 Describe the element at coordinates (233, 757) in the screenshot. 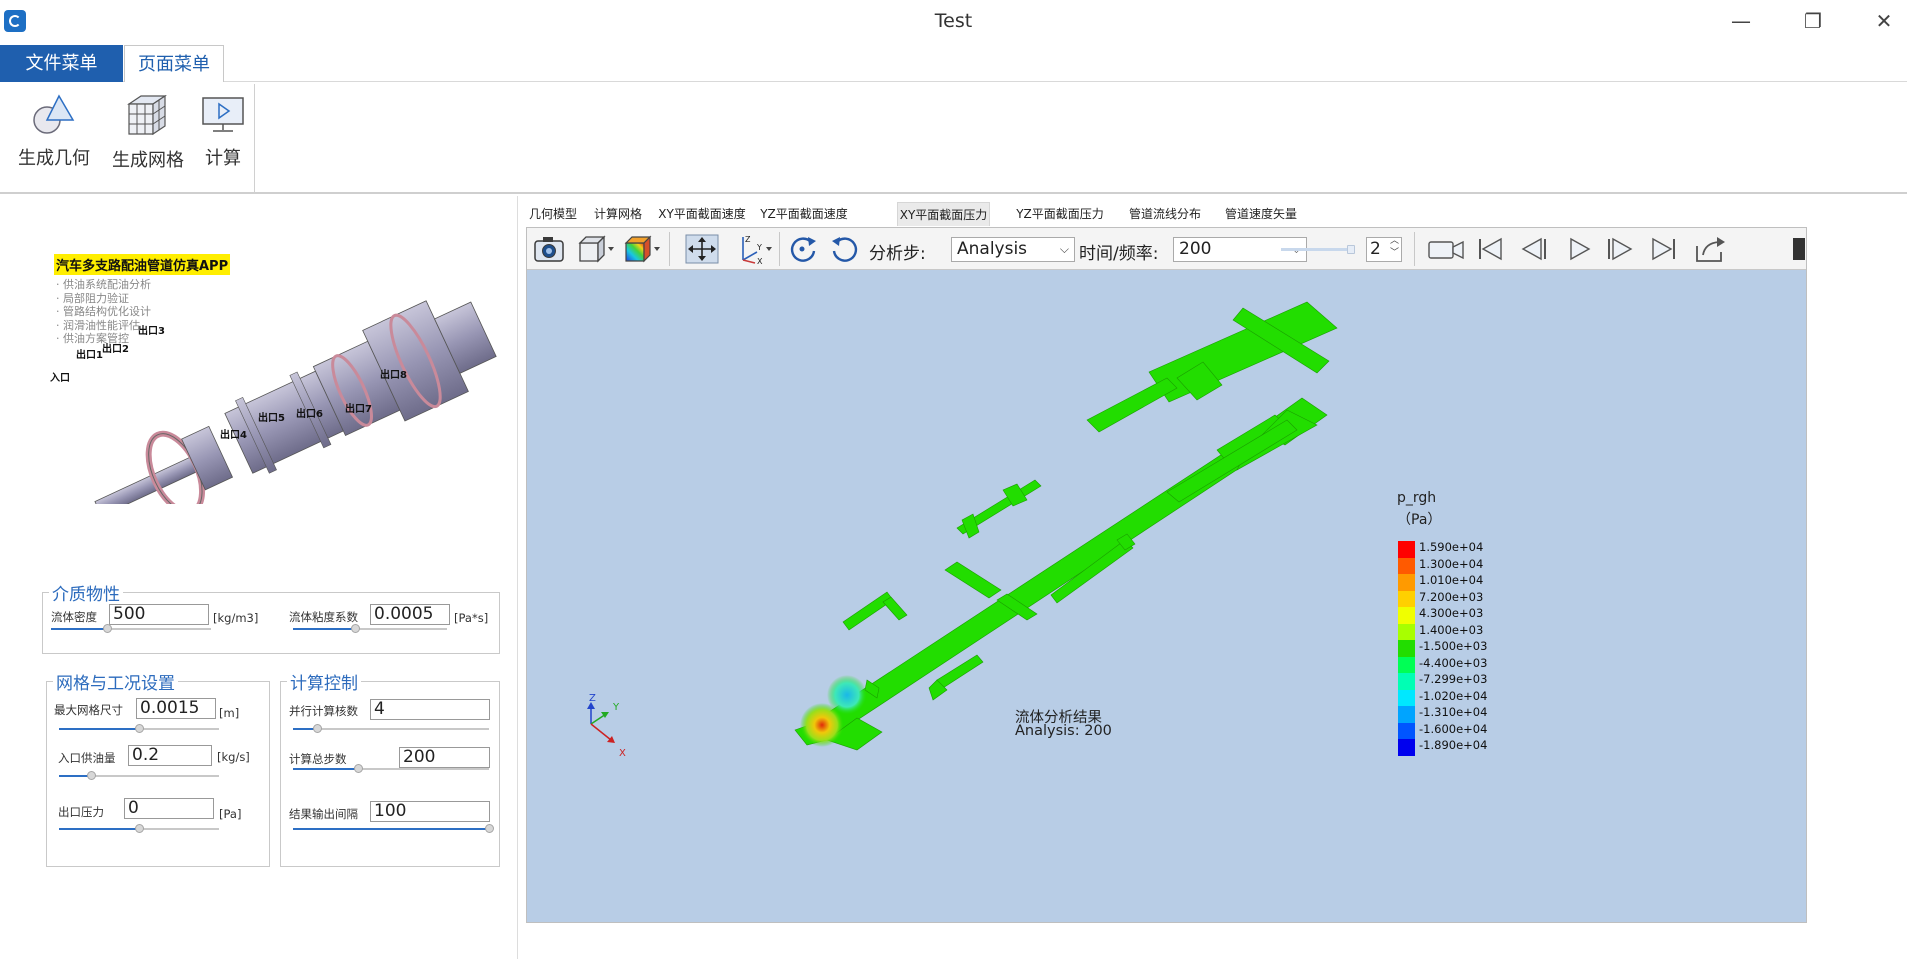

I see `inlet-flow-unit: [kg/s]` at that location.